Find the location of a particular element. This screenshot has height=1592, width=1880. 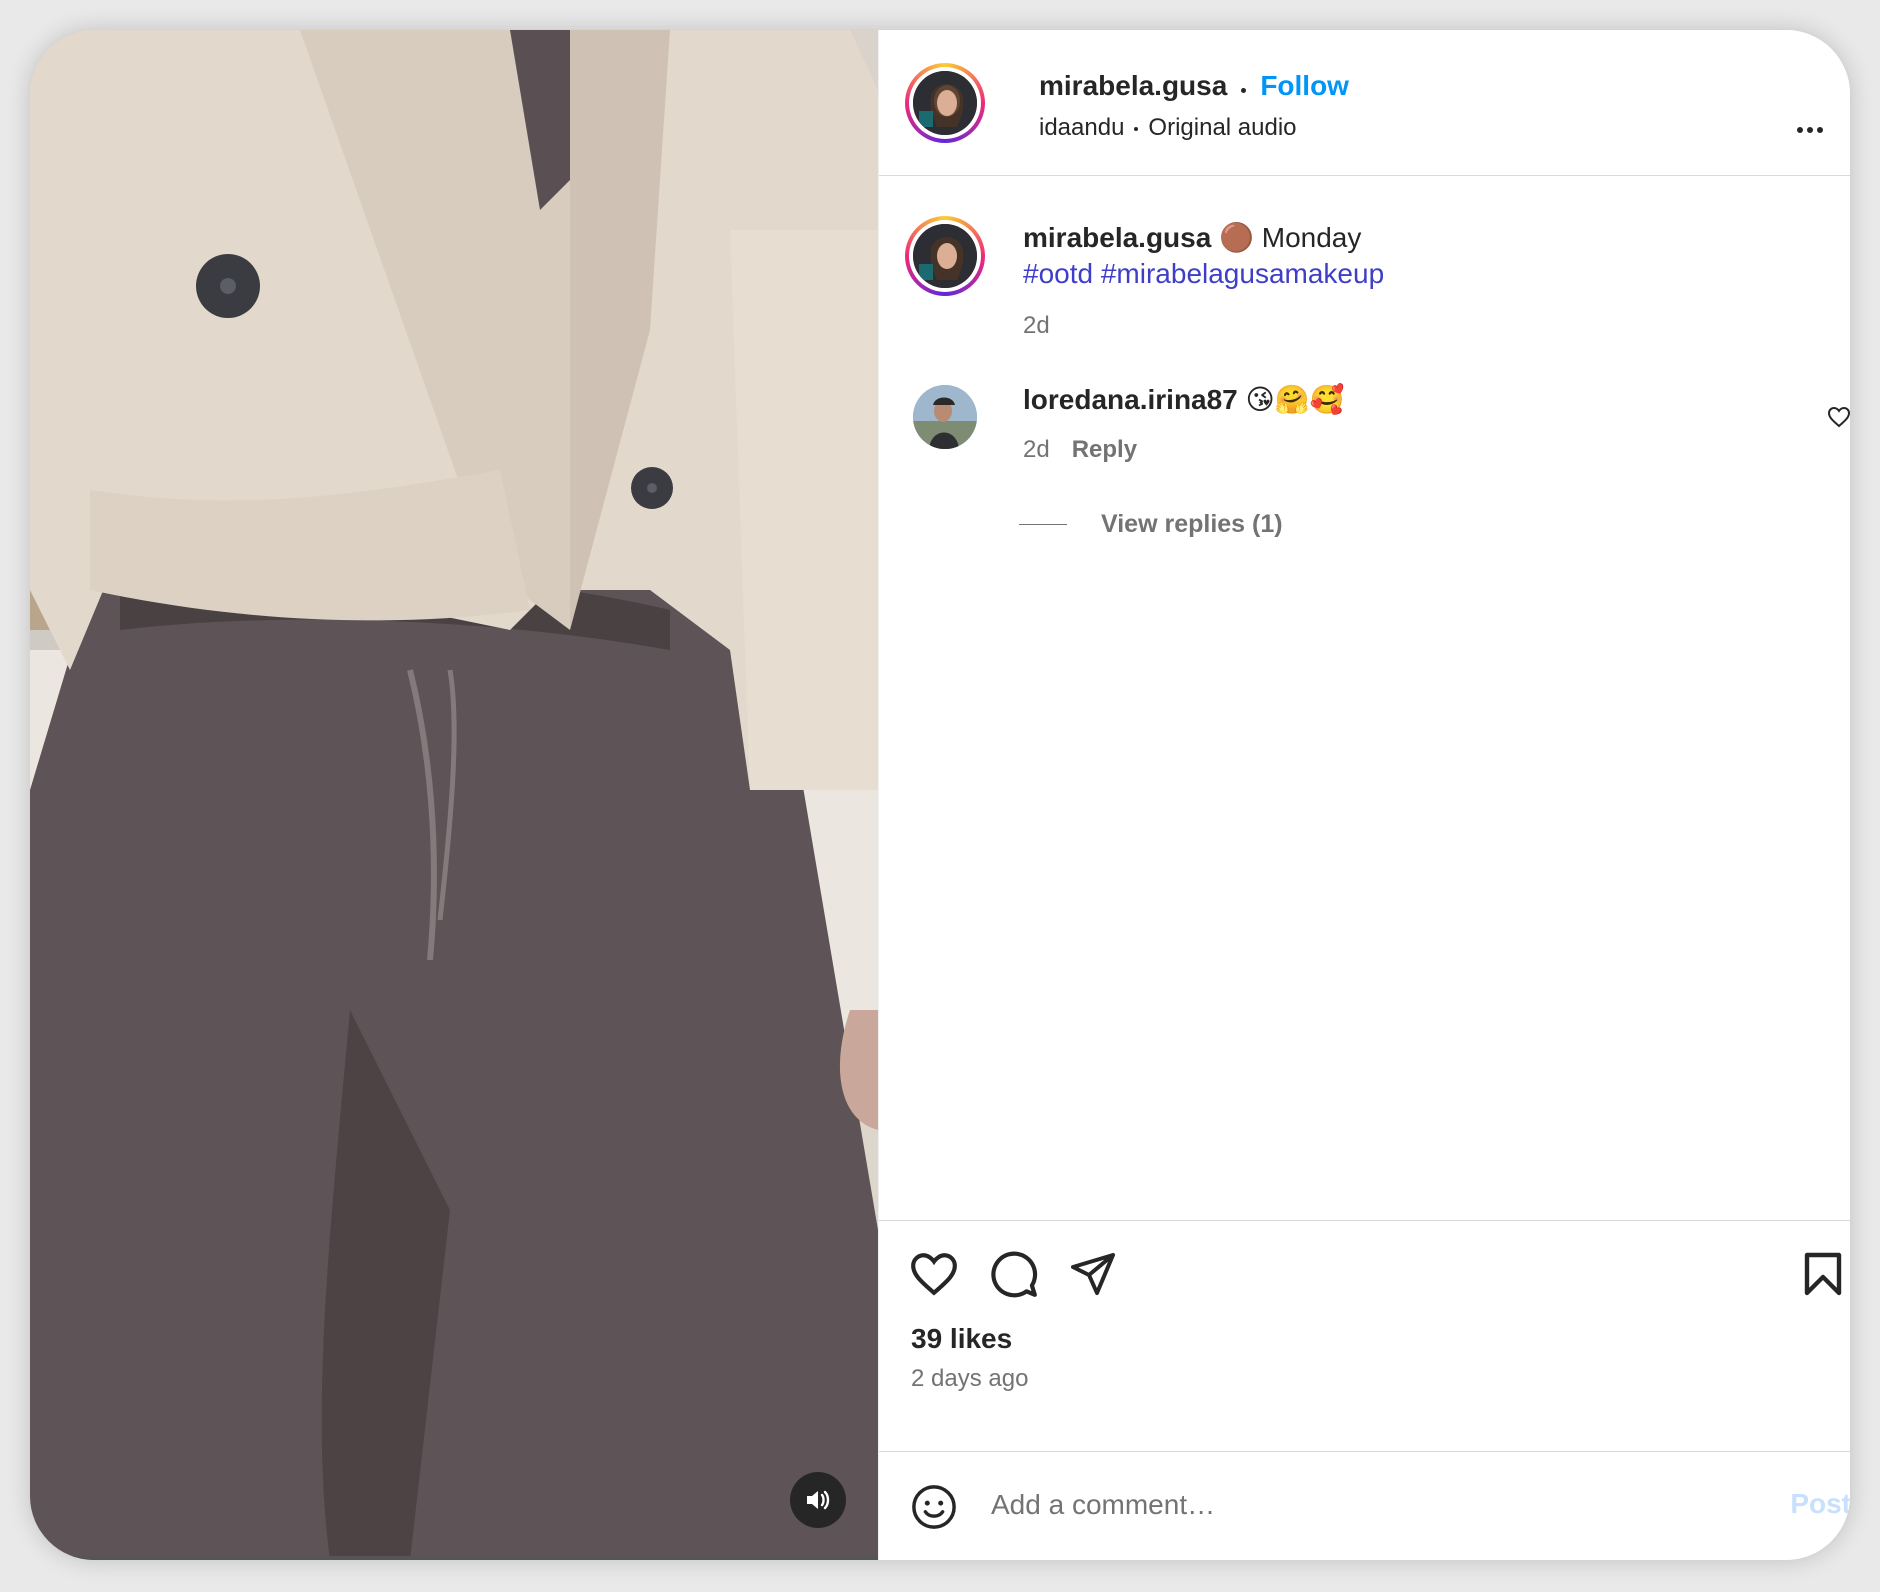

smiley-face-icon is located at coordinates (934, 1507).